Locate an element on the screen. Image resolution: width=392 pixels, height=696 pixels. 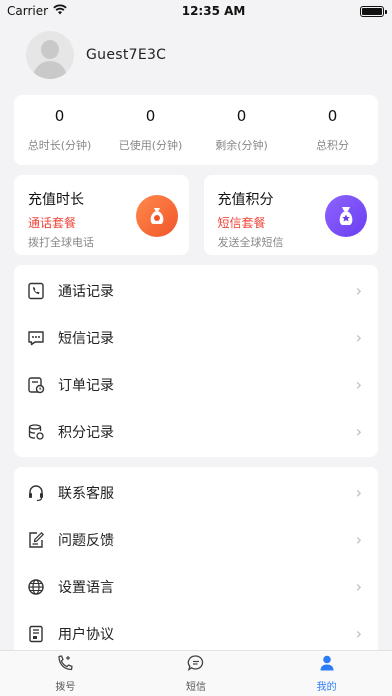
battery-icon is located at coordinates (373, 11).